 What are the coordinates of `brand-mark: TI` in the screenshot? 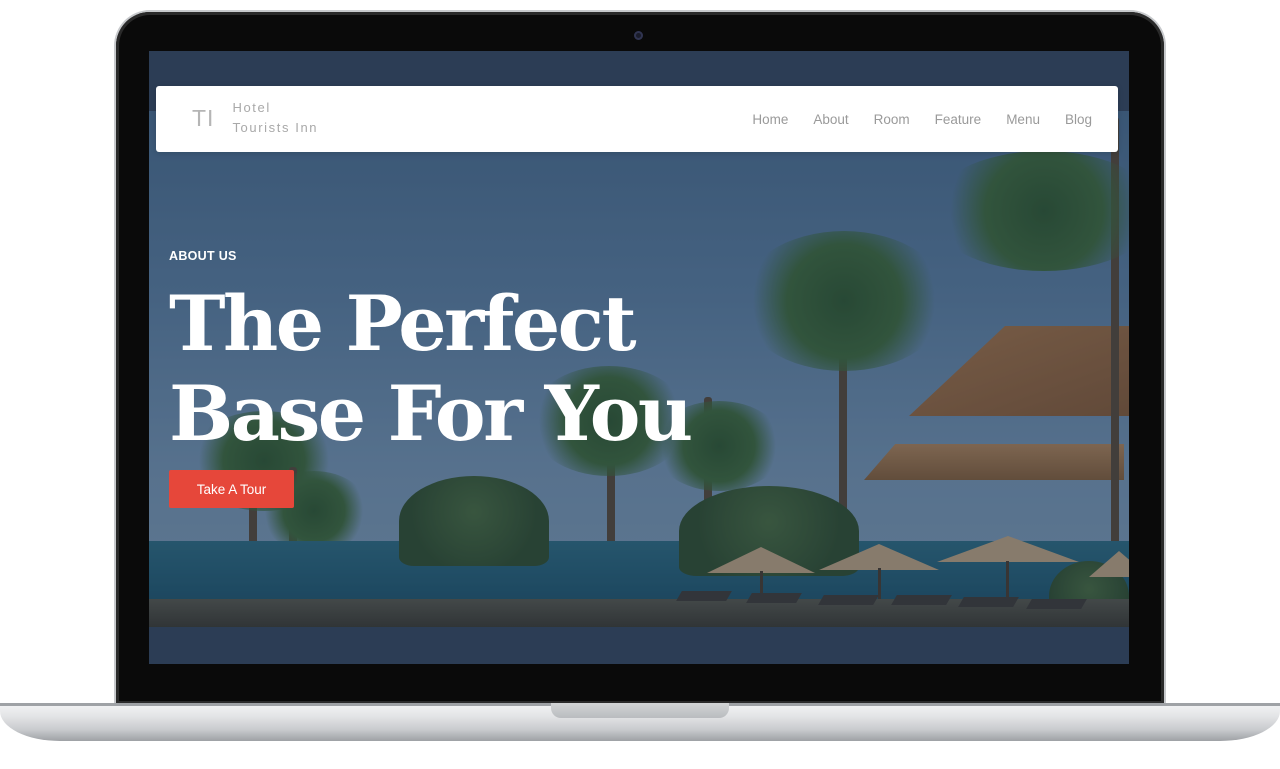 It's located at (203, 117).